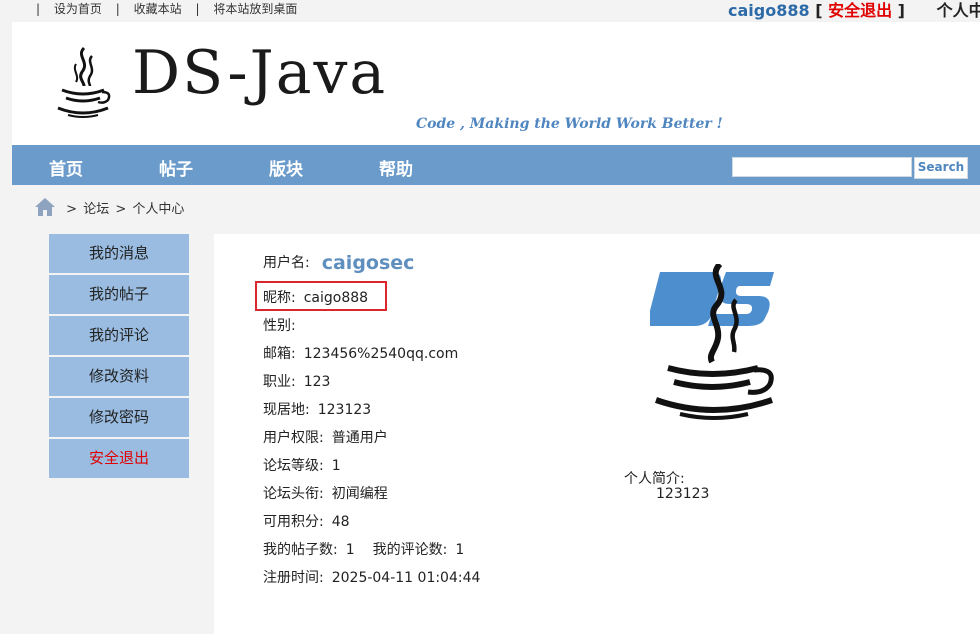 Image resolution: width=980 pixels, height=634 pixels. Describe the element at coordinates (293, 494) in the screenshot. I see `title-label: 论坛头衔:` at that location.